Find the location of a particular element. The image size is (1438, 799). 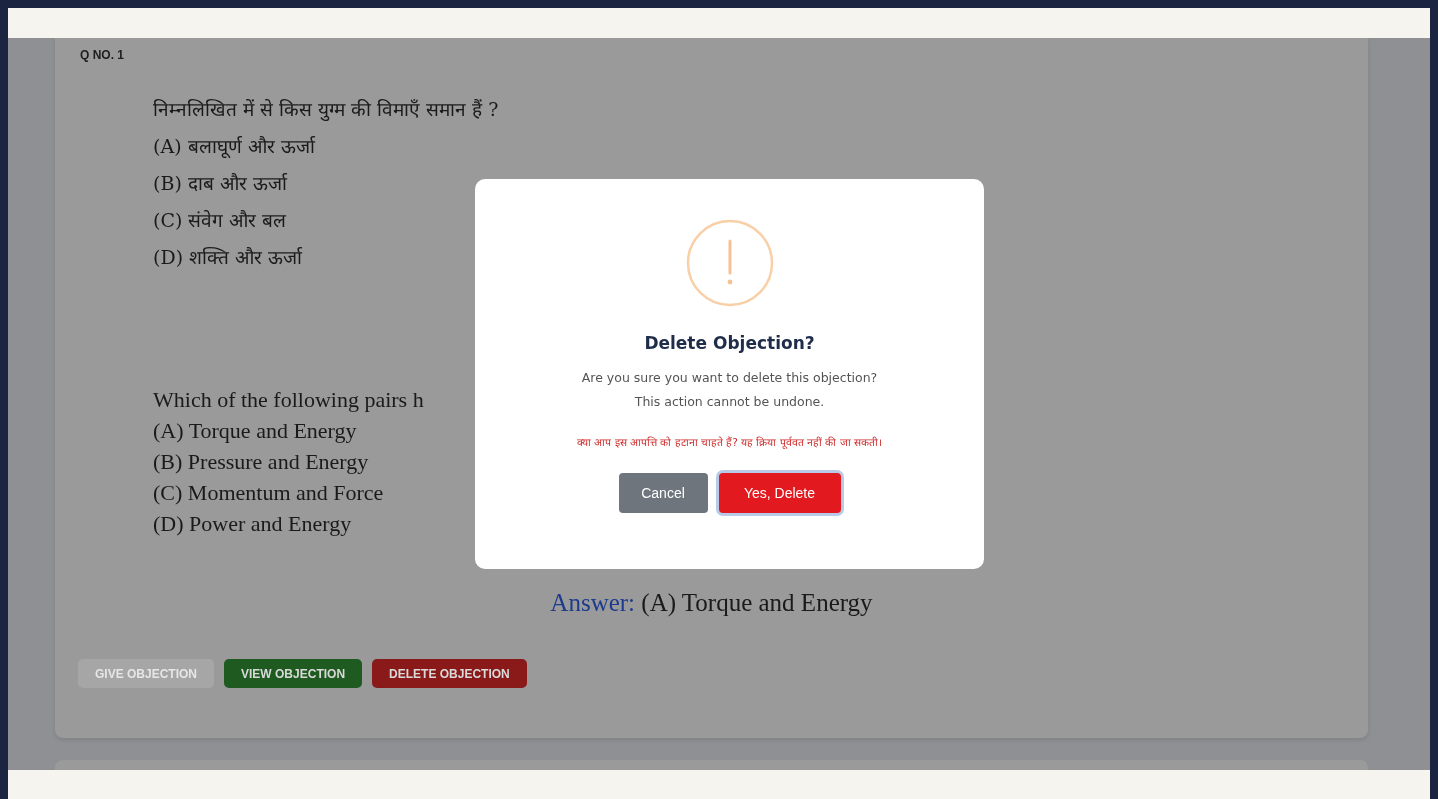

option-text: (B) Pressure and Energy is located at coordinates (261, 462).